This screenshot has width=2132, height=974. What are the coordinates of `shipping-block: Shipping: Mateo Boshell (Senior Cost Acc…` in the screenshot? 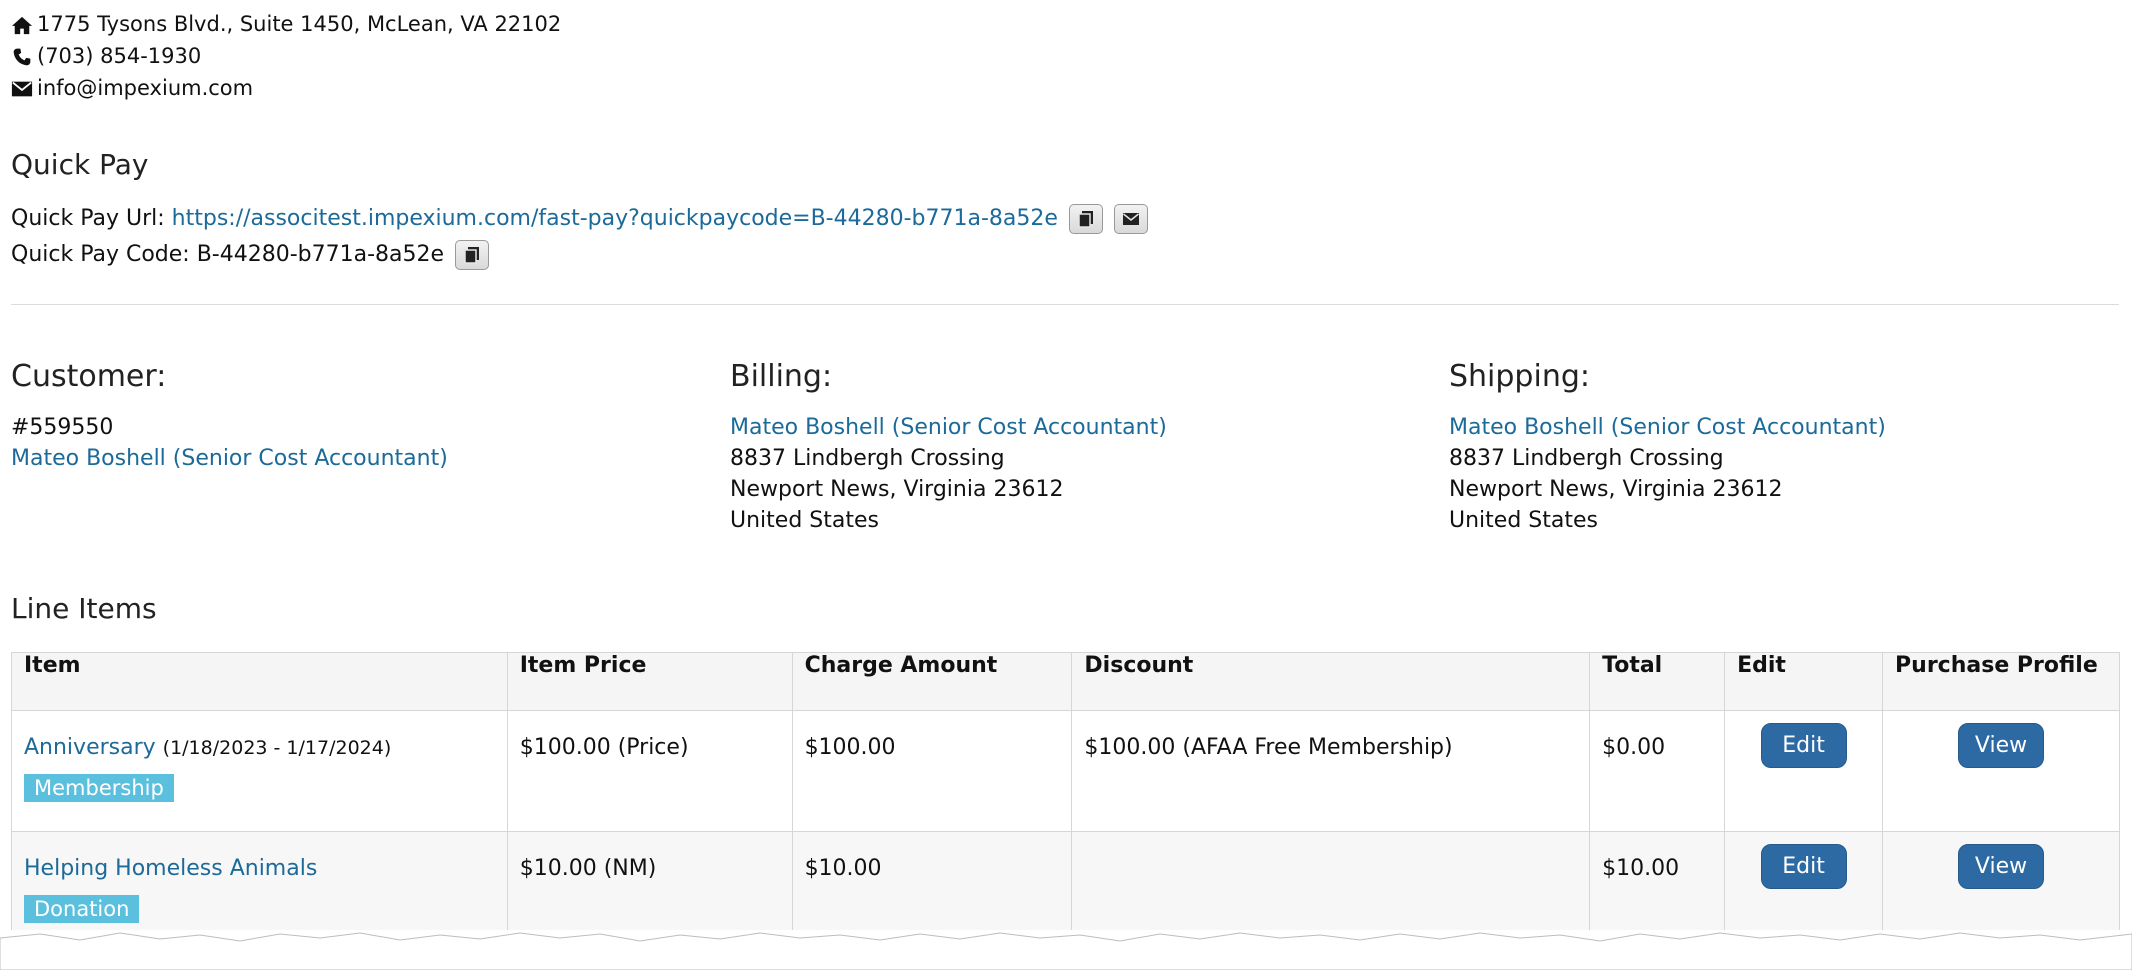 It's located at (1667, 447).